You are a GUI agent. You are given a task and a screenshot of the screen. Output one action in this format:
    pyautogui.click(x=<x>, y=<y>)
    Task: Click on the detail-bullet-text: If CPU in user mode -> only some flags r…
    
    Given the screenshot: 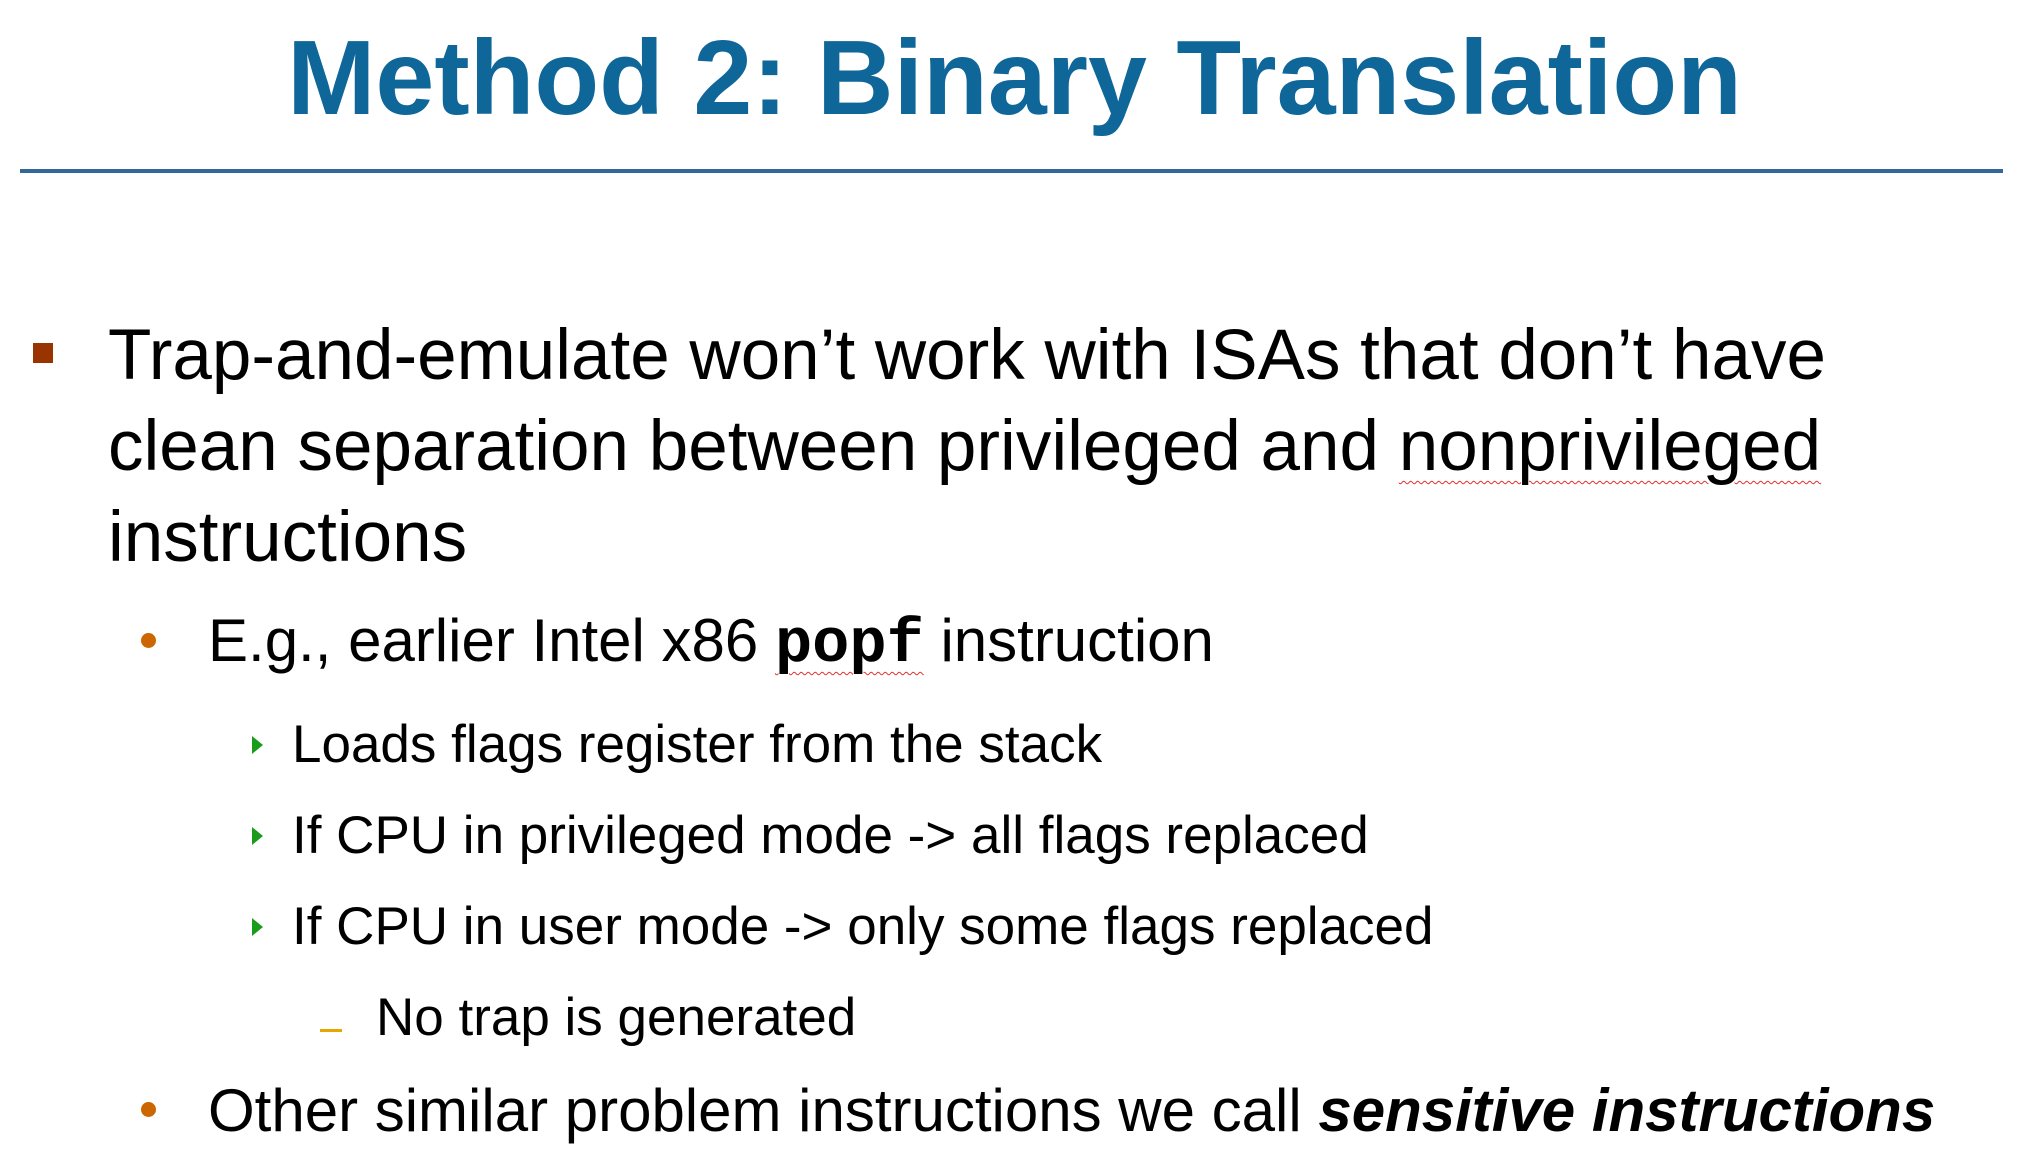 What is the action you would take?
    pyautogui.click(x=863, y=926)
    